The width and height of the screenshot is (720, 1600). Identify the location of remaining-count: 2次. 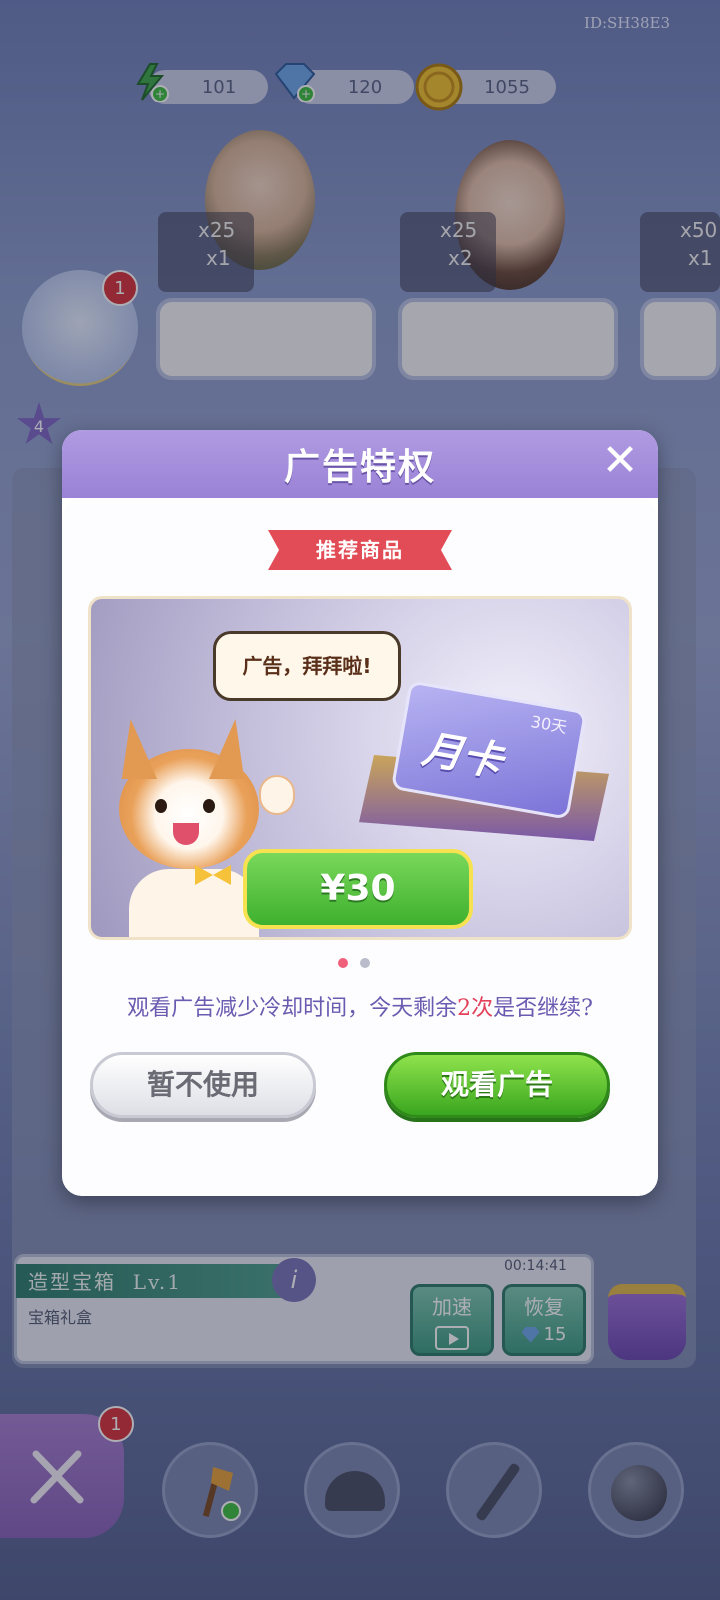
(475, 1008).